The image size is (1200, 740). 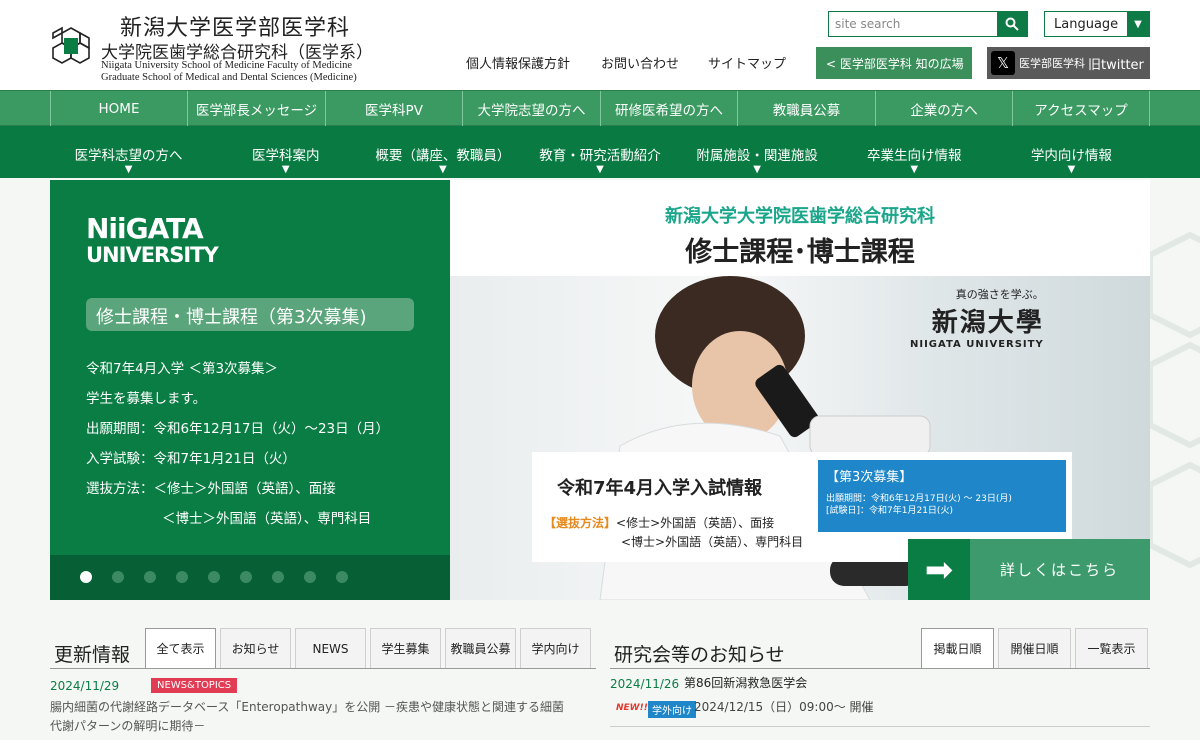 I want to click on nu-english: NIIGATA UNIVERSITY, so click(x=977, y=344).